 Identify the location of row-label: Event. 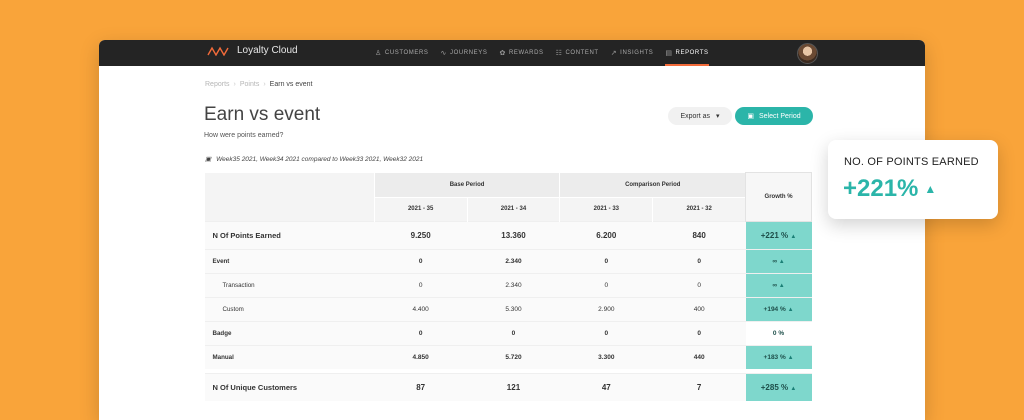
(289, 260).